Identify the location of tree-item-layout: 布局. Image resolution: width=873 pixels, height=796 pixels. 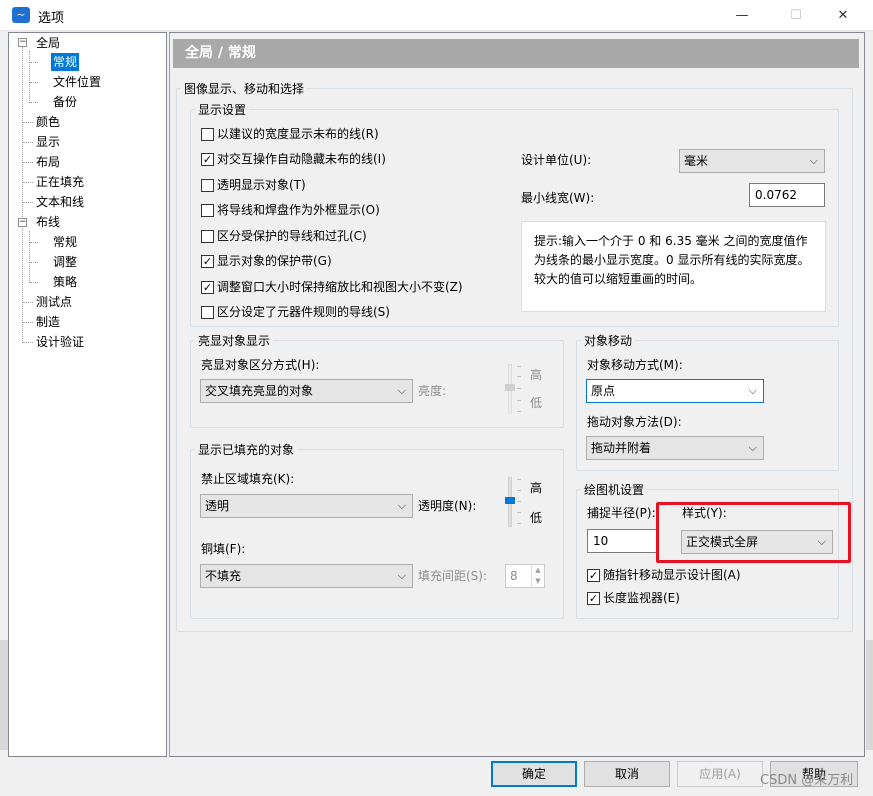
(48, 162).